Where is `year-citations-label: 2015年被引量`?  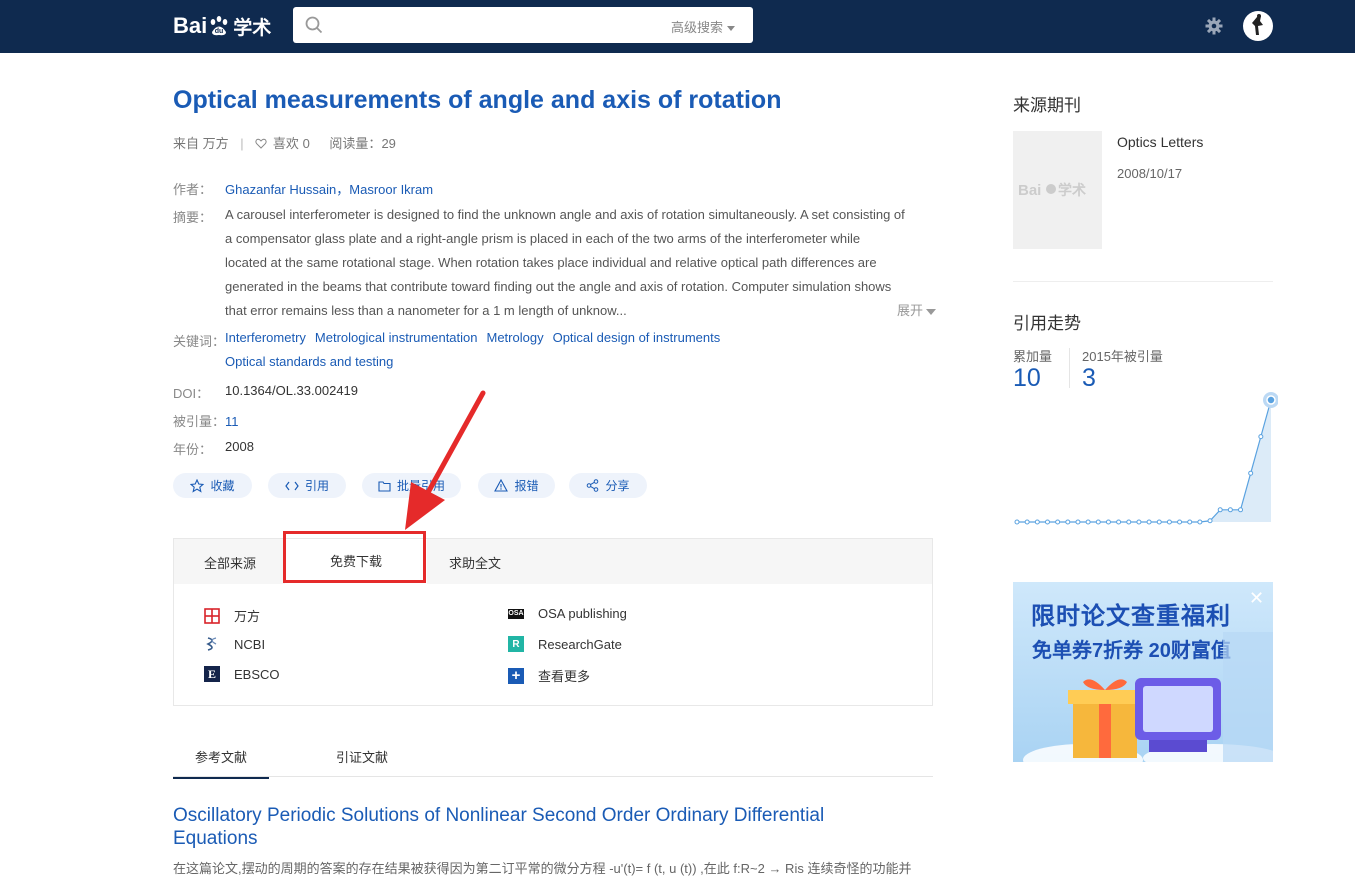 year-citations-label: 2015年被引量 is located at coordinates (1122, 356).